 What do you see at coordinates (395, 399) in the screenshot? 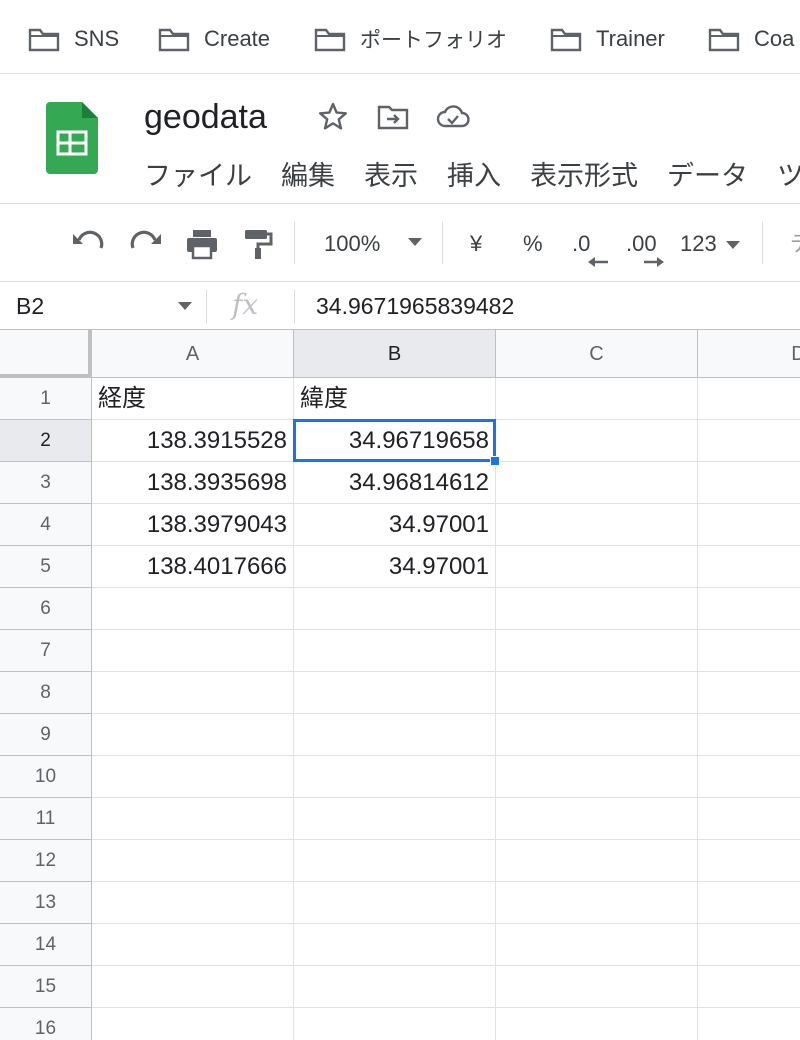
I see `cell-b1: 緯度` at bounding box center [395, 399].